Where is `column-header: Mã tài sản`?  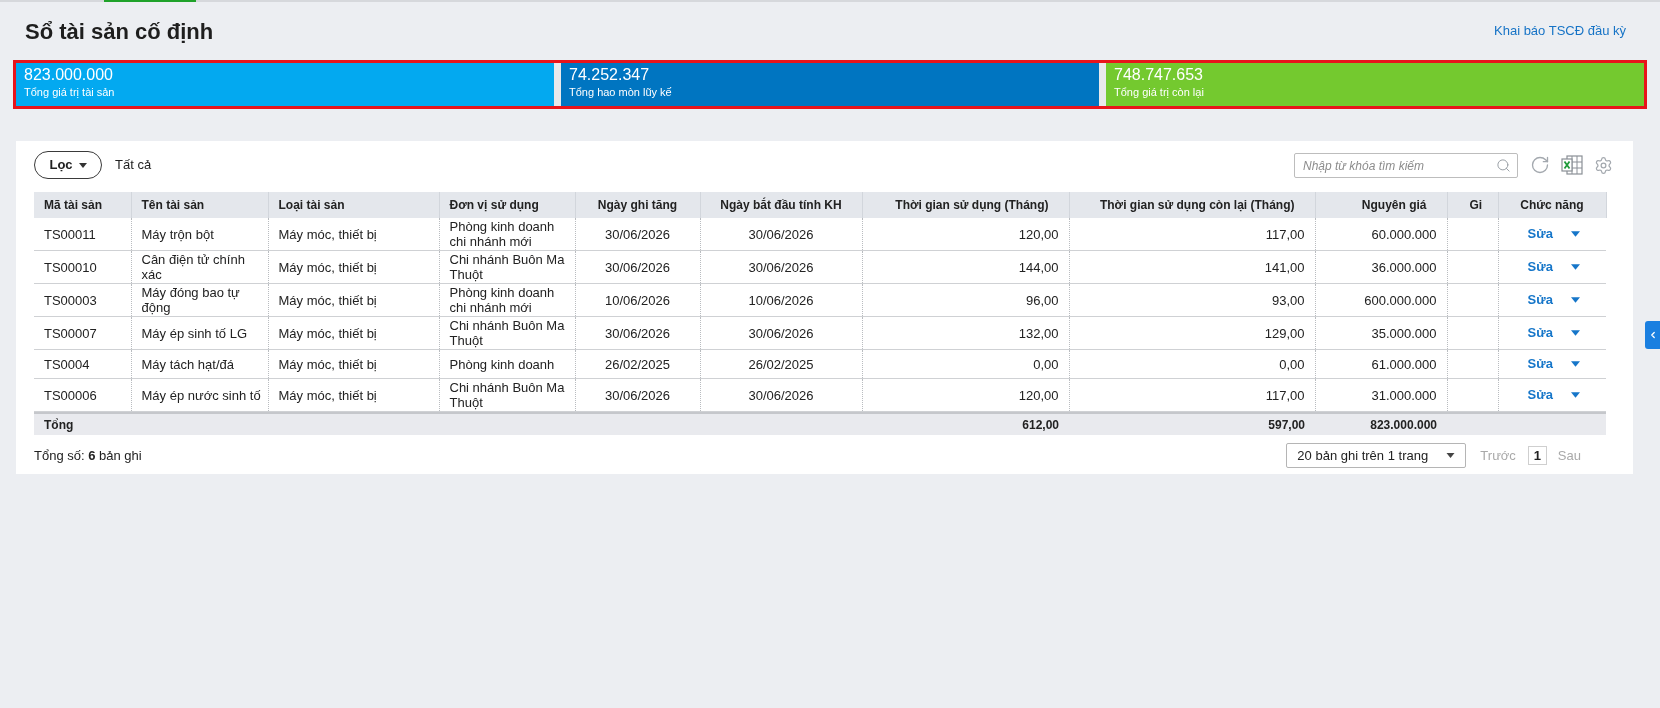 column-header: Mã tài sản is located at coordinates (82, 205).